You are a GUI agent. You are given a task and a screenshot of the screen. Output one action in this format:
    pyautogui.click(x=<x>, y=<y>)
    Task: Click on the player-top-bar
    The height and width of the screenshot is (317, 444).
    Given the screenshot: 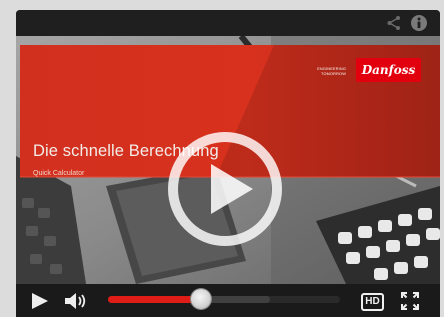 What is the action you would take?
    pyautogui.click(x=228, y=23)
    